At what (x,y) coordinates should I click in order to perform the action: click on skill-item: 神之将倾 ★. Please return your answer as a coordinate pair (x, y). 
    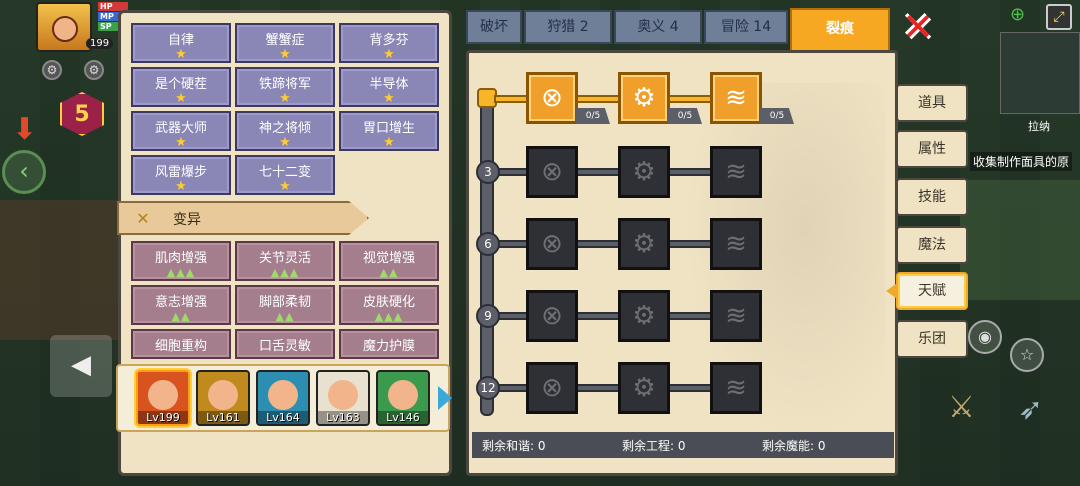
    Looking at the image, I should click on (285, 131).